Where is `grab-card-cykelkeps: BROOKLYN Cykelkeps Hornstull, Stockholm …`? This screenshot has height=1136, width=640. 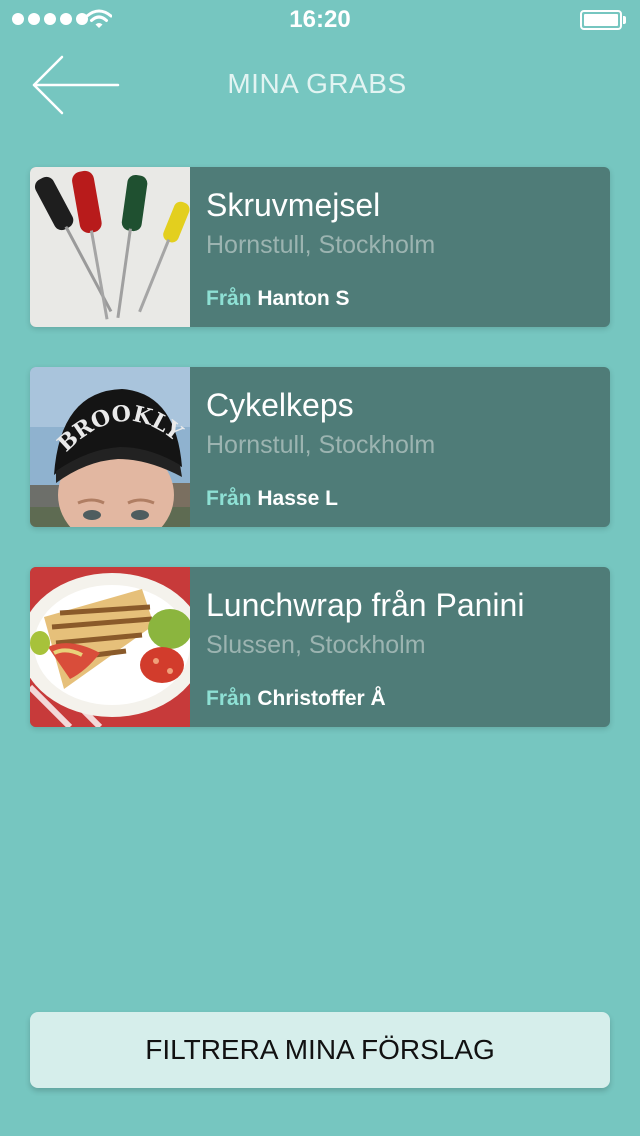
grab-card-cykelkeps: BROOKLYN Cykelkeps Hornstull, Stockholm … is located at coordinates (320, 447).